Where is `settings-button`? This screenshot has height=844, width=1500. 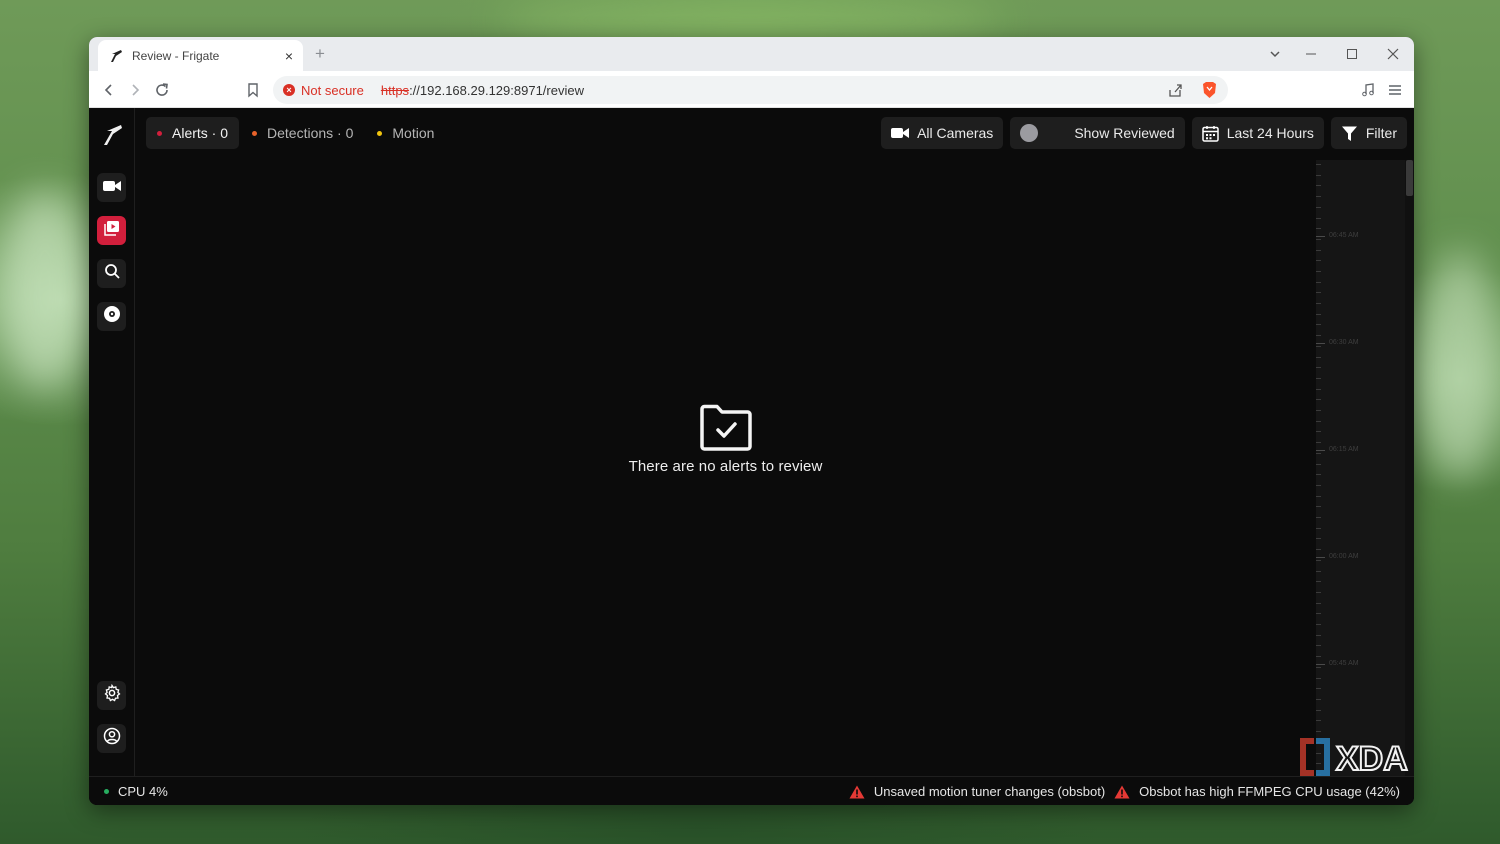
settings-button is located at coordinates (111, 695).